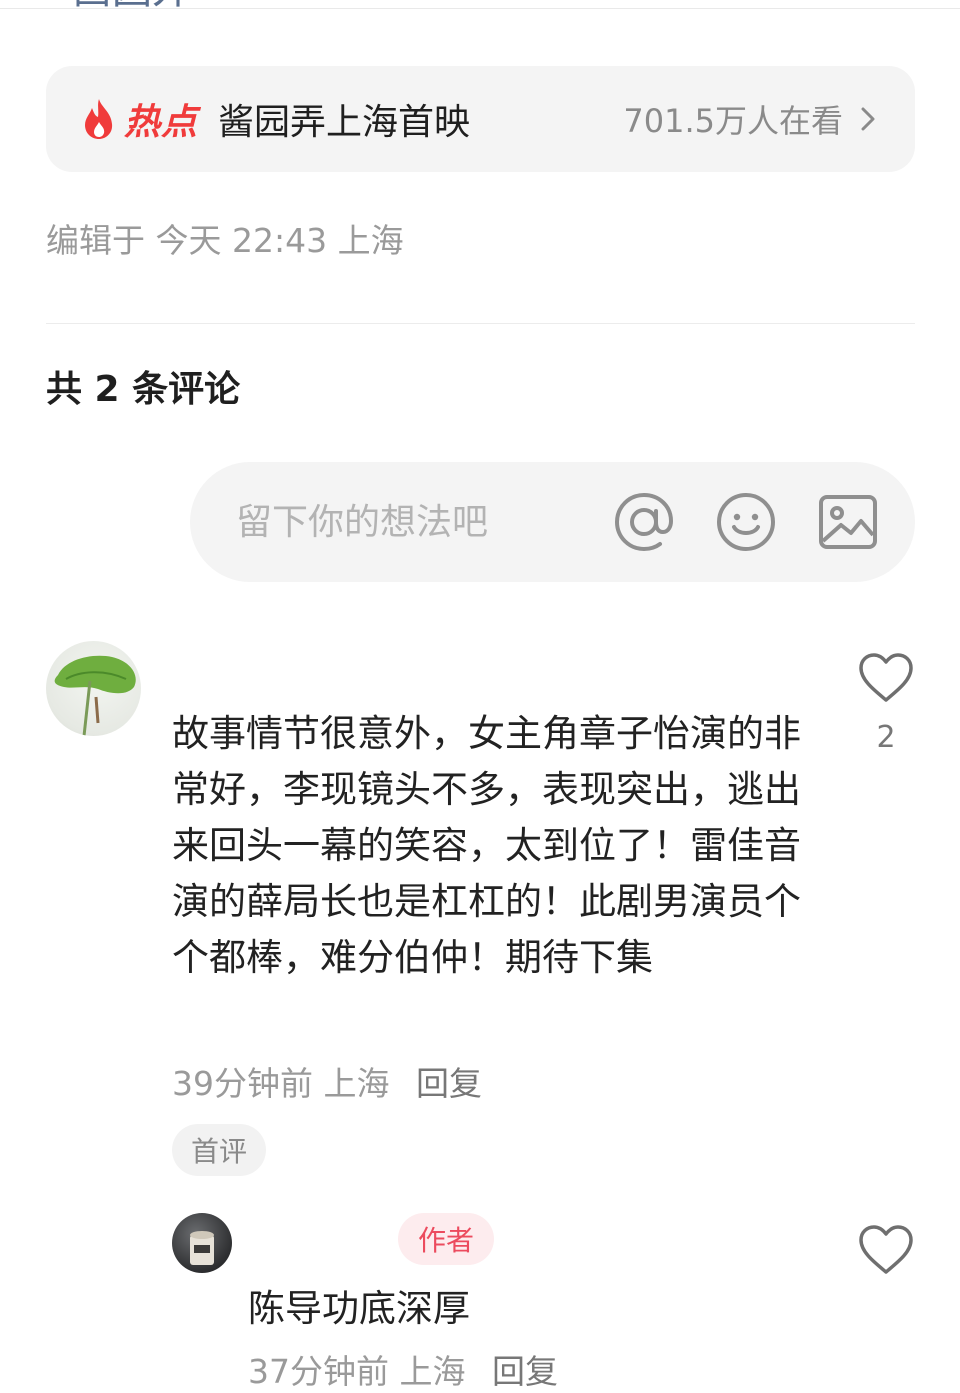 The image size is (960, 1393). I want to click on first-comment-badge: 首评, so click(219, 1150).